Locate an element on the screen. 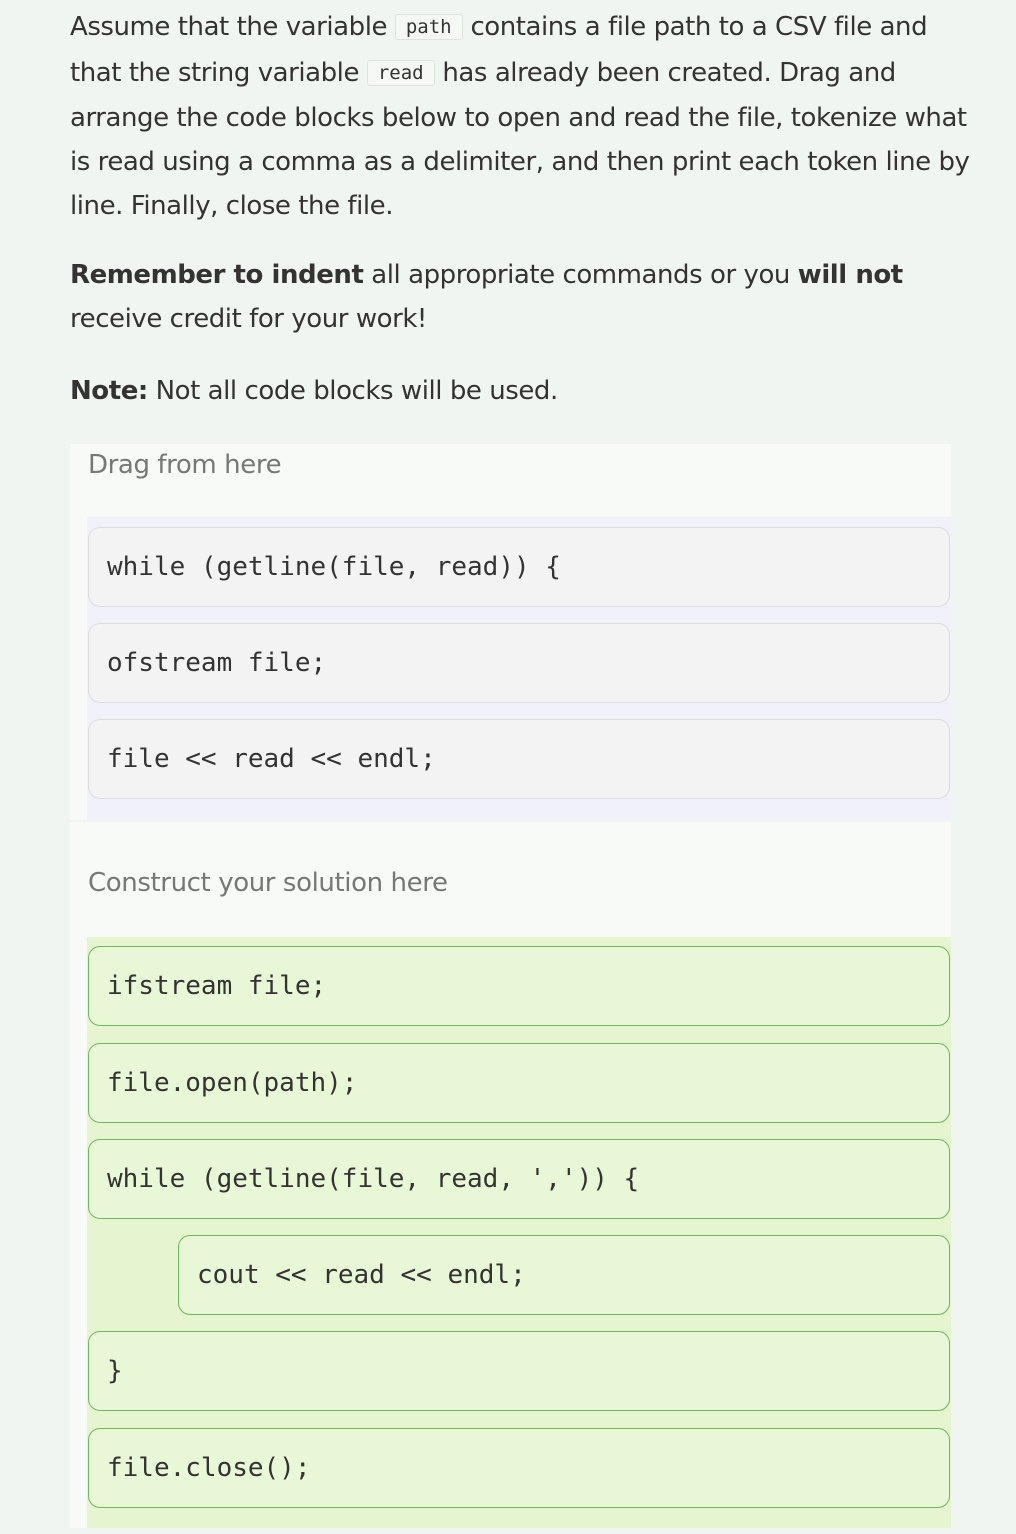 This screenshot has height=1534, width=1016. code-block-indented: cout << read << endl; is located at coordinates (564, 1275).